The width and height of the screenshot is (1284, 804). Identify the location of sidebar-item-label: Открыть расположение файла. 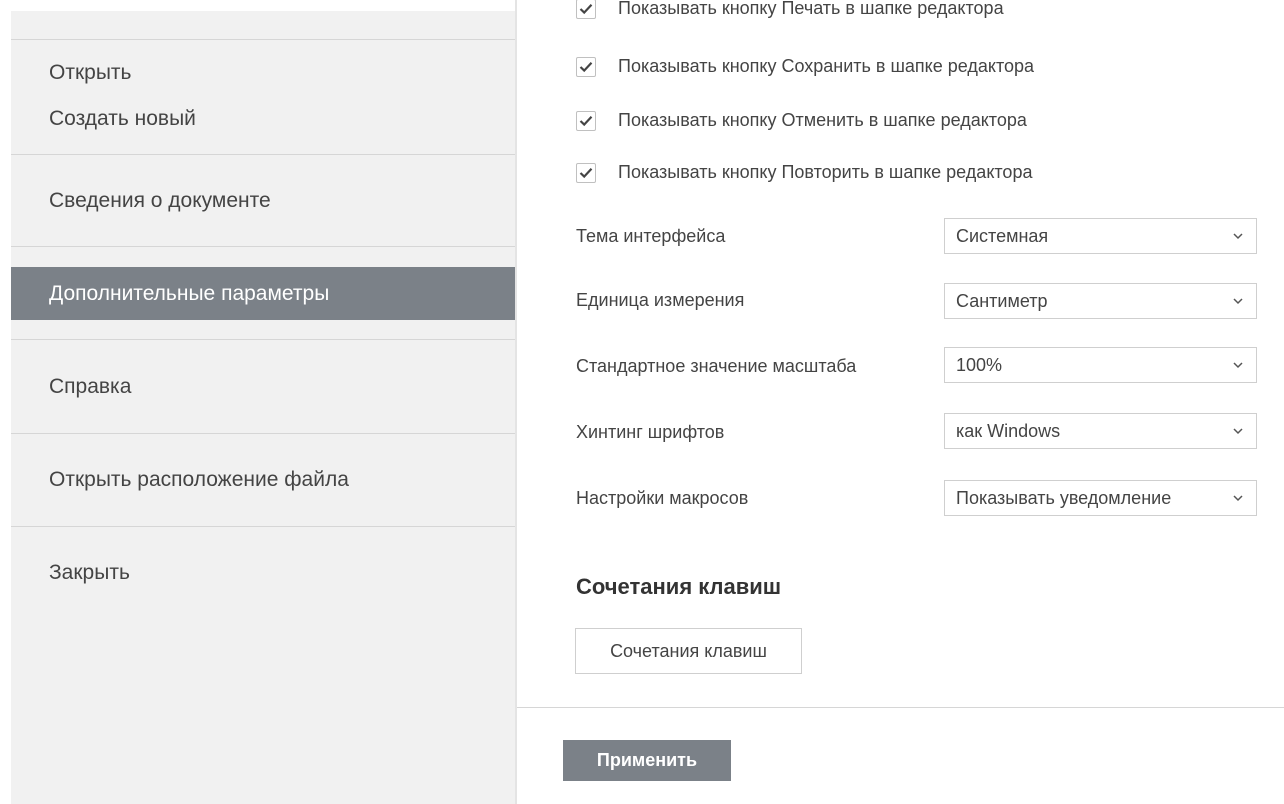
(199, 479).